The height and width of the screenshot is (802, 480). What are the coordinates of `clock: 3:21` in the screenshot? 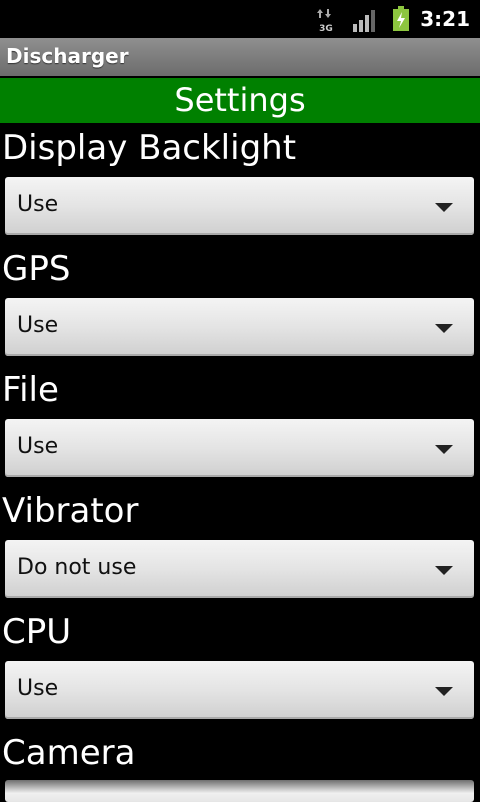 It's located at (445, 19).